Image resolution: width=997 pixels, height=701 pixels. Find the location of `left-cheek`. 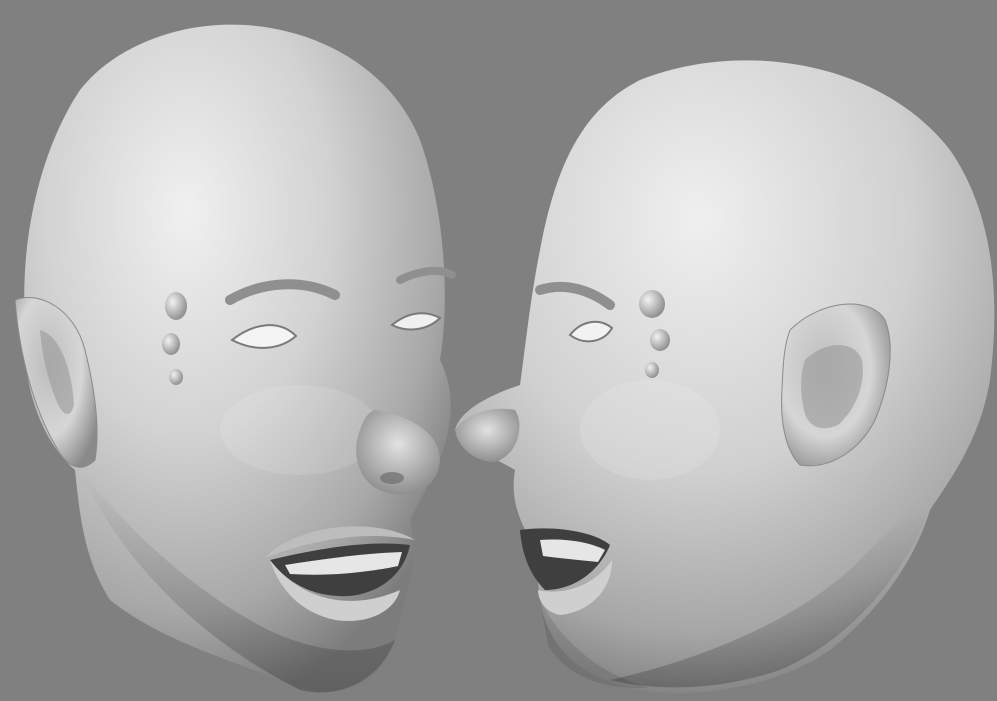

left-cheek is located at coordinates (300, 430).